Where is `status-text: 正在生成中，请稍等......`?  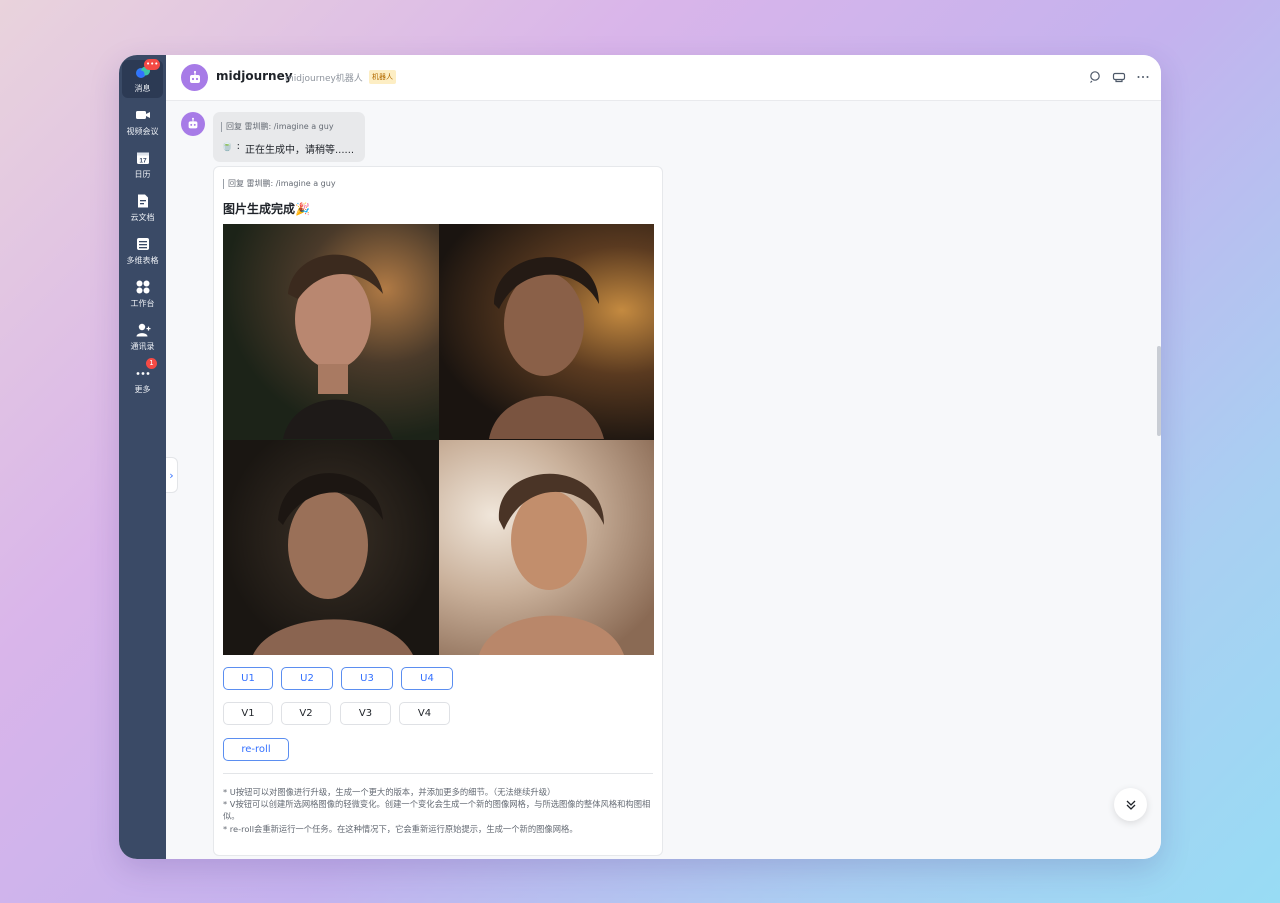
status-text: 正在生成中，请稍等...... is located at coordinates (300, 150).